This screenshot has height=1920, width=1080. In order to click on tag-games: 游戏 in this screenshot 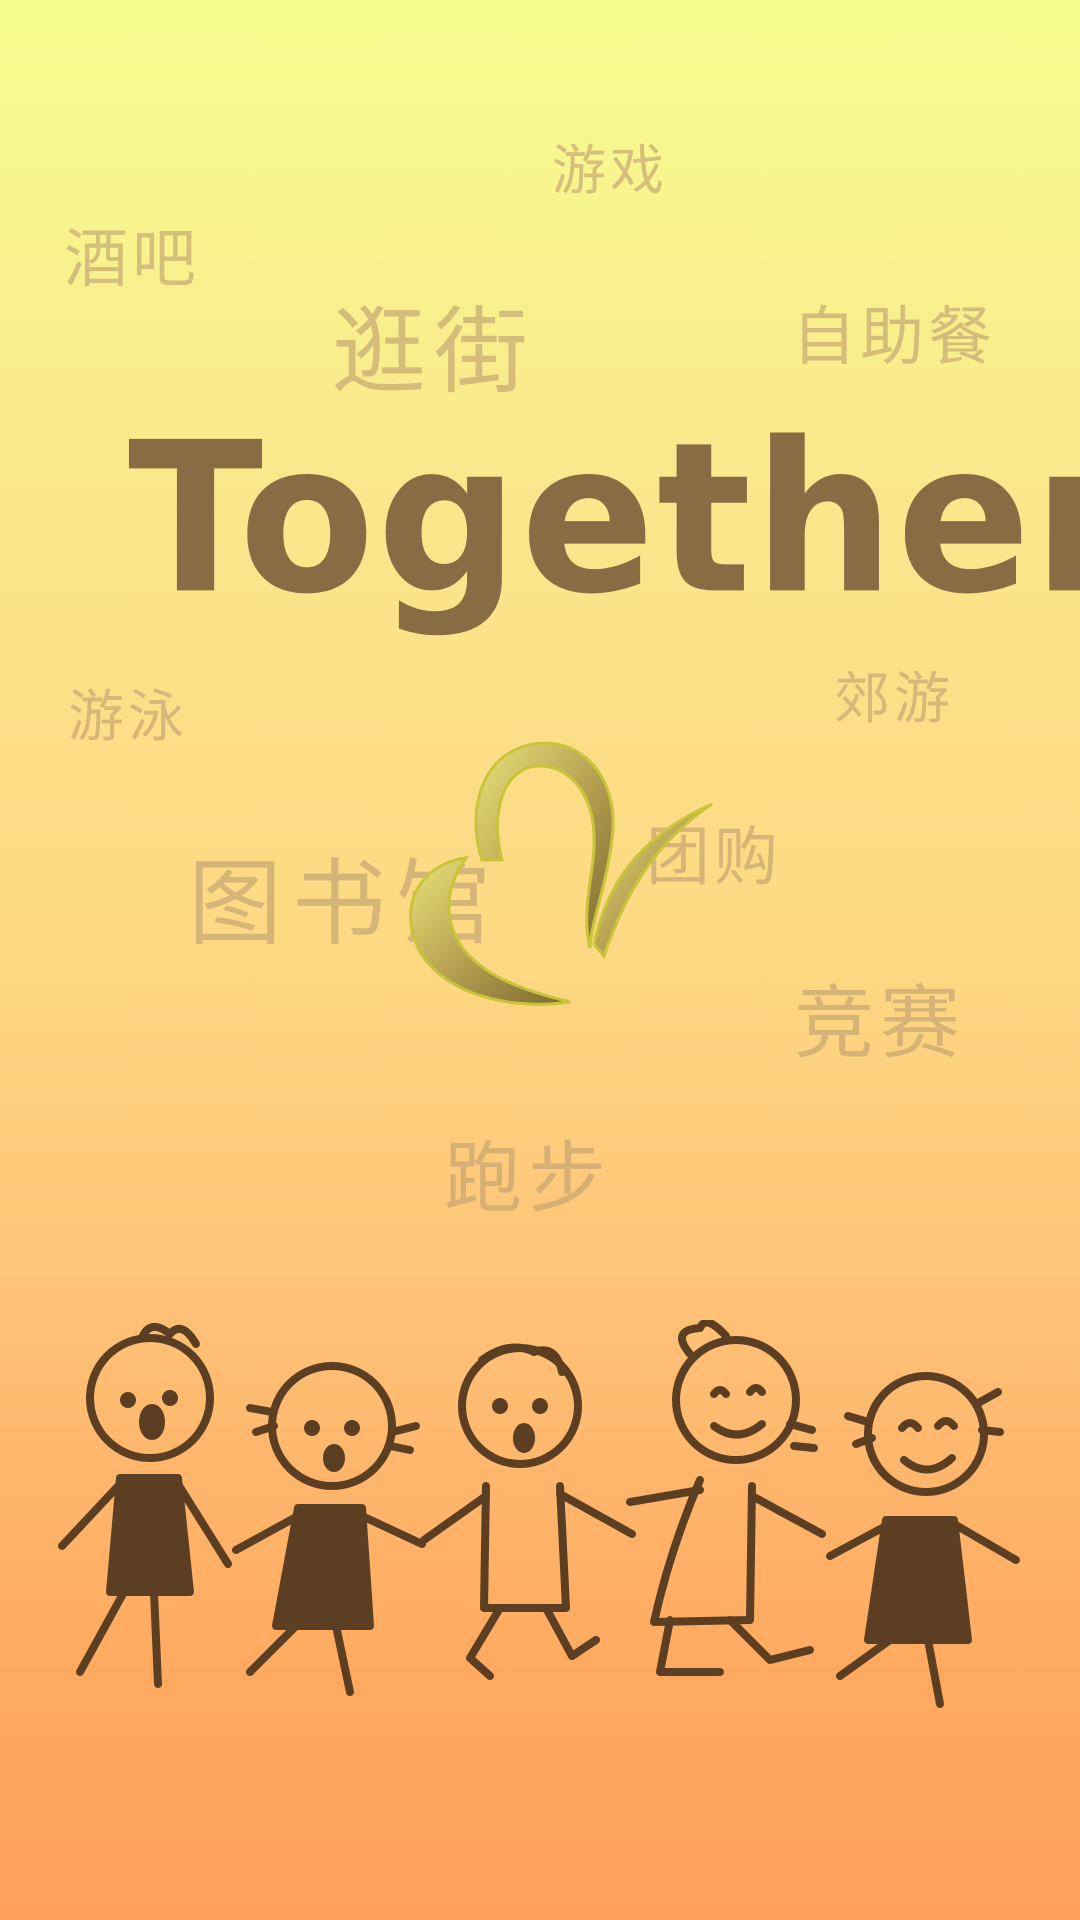, I will do `click(610, 170)`.